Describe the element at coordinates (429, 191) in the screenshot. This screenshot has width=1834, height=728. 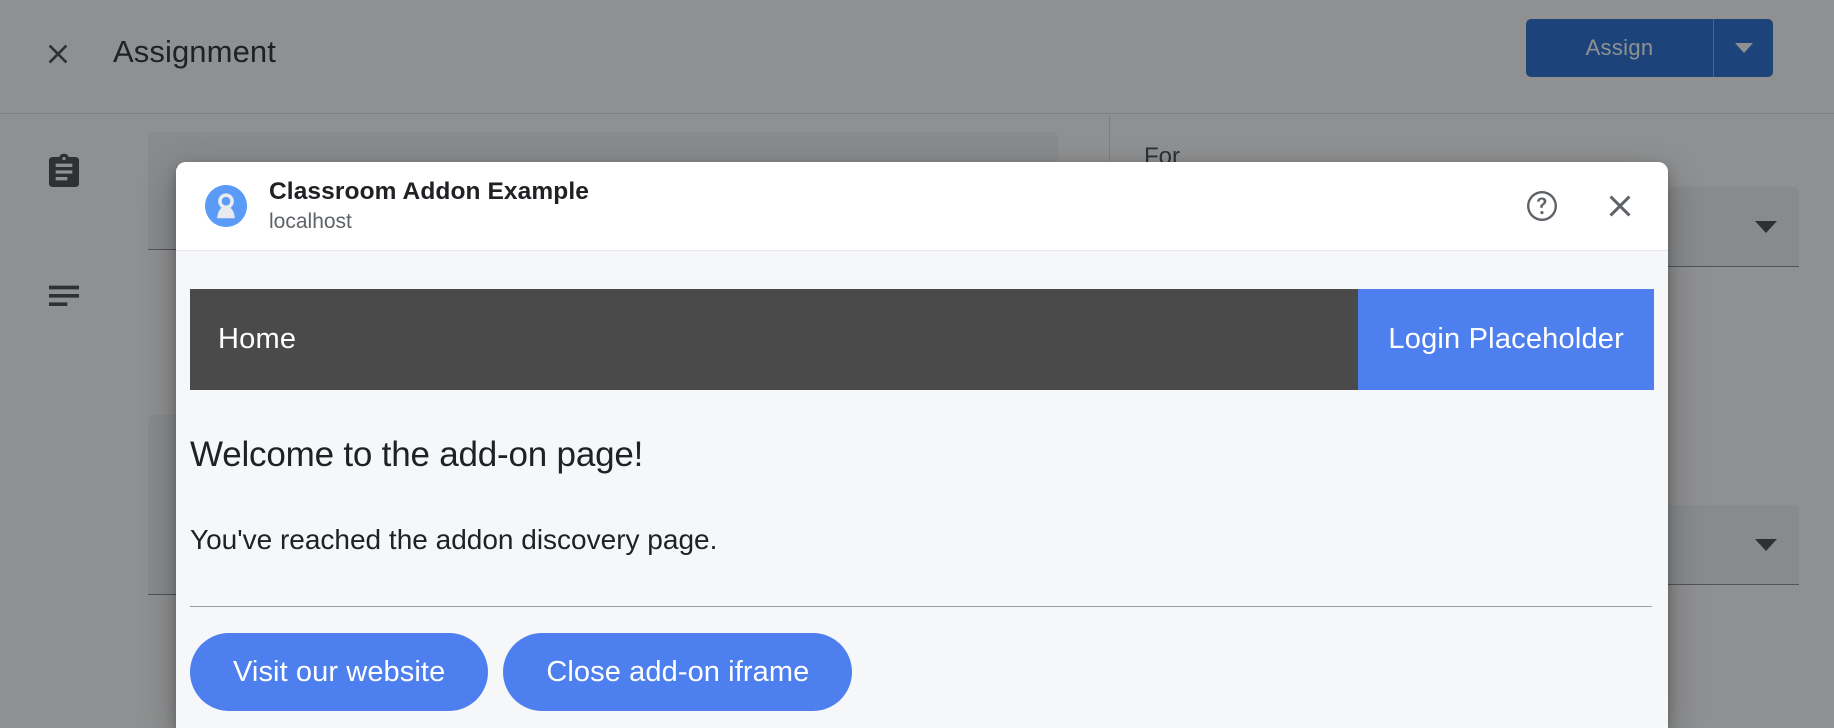
I see `addon-dialog-title: Classroom Addon Example` at that location.